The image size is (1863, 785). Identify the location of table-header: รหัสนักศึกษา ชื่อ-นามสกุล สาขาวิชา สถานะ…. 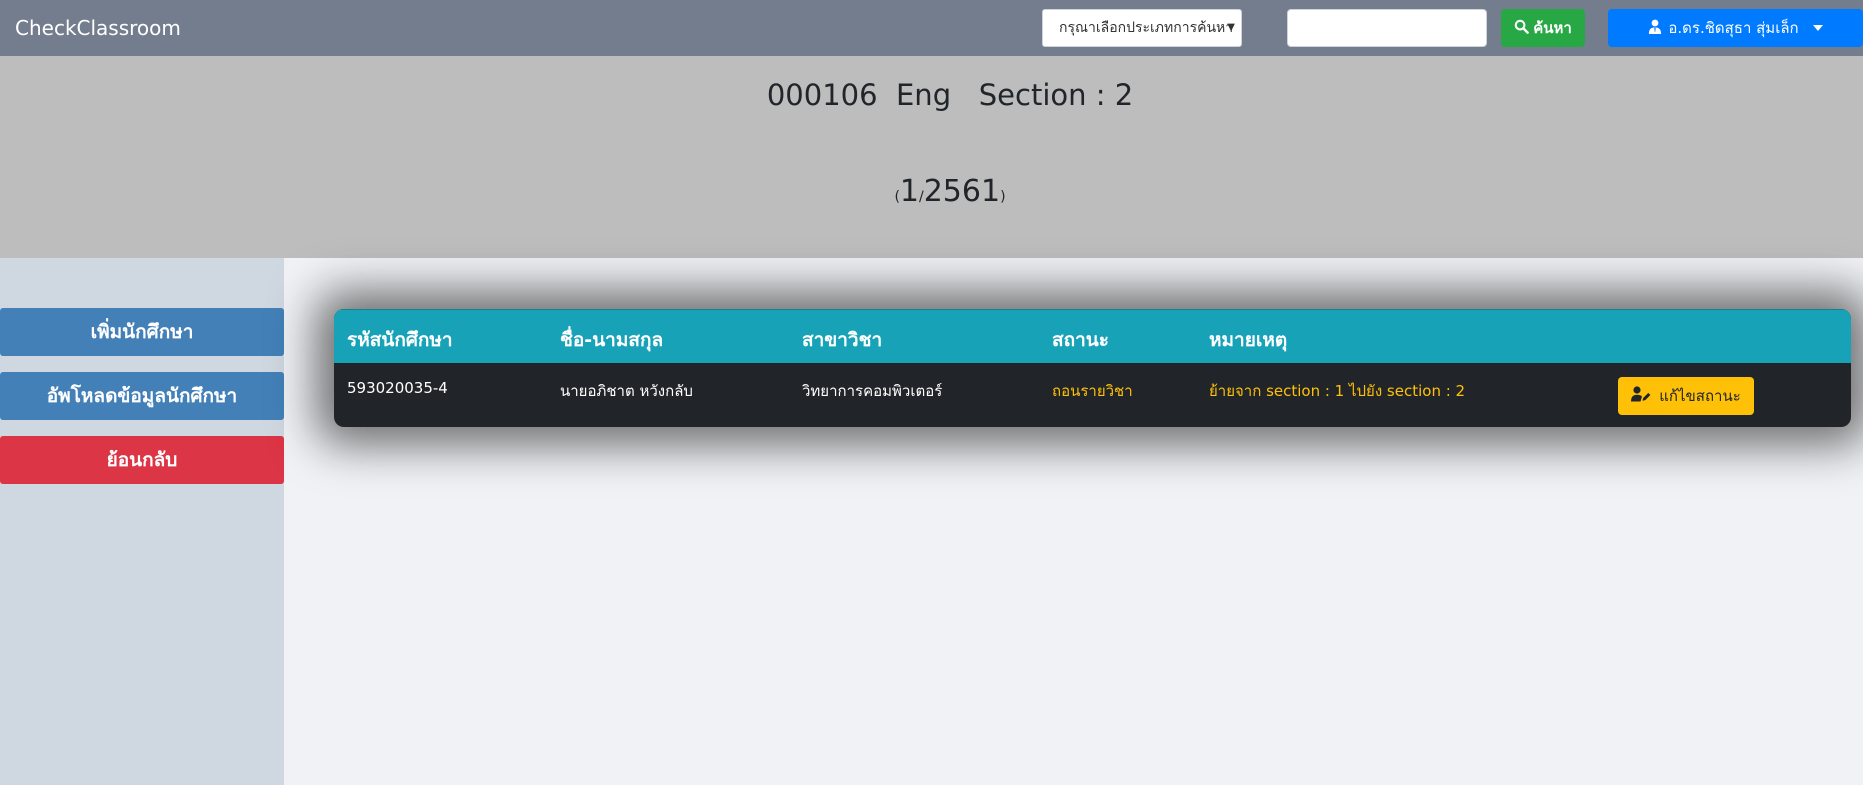
(1092, 336).